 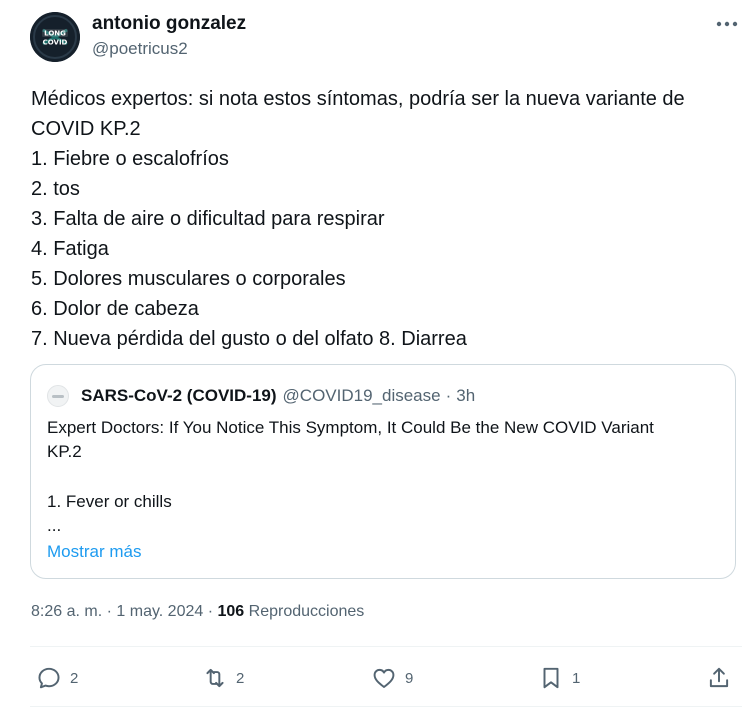 I want to click on retweet-icon, so click(x=215, y=678).